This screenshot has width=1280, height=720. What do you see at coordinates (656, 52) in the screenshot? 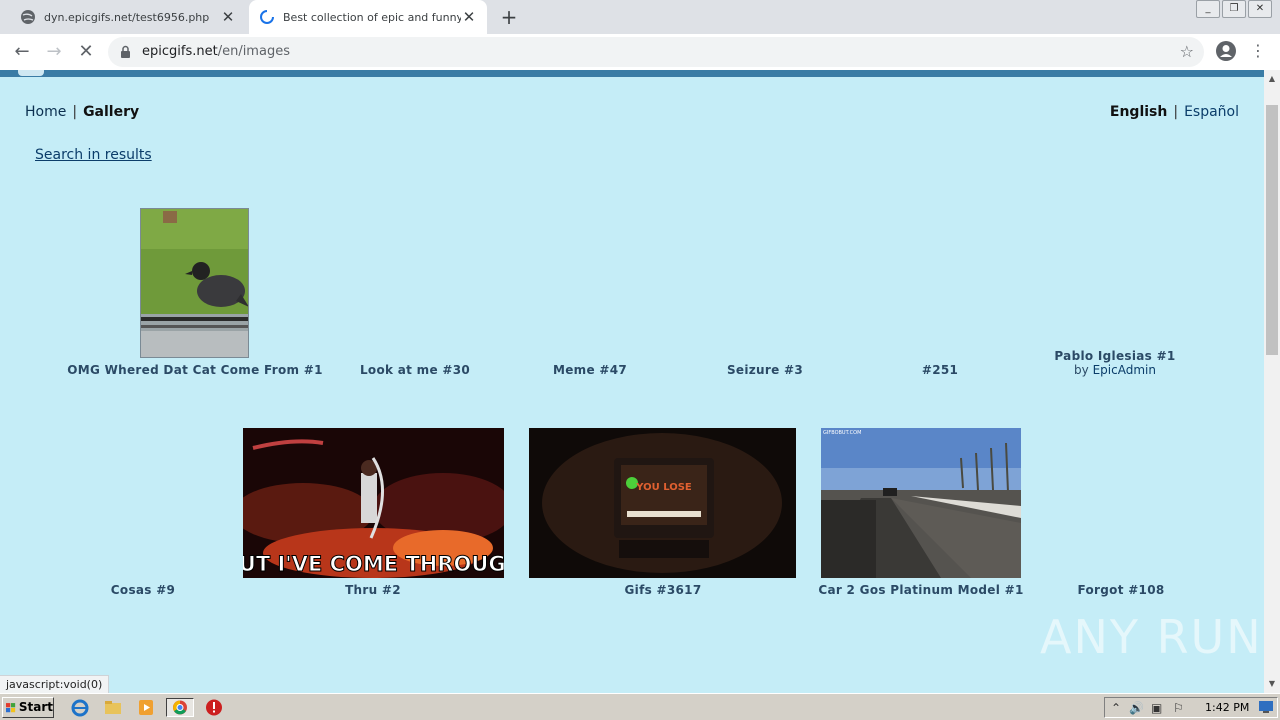
I see `address-bar: epicgifs.net/en/images ☆` at bounding box center [656, 52].